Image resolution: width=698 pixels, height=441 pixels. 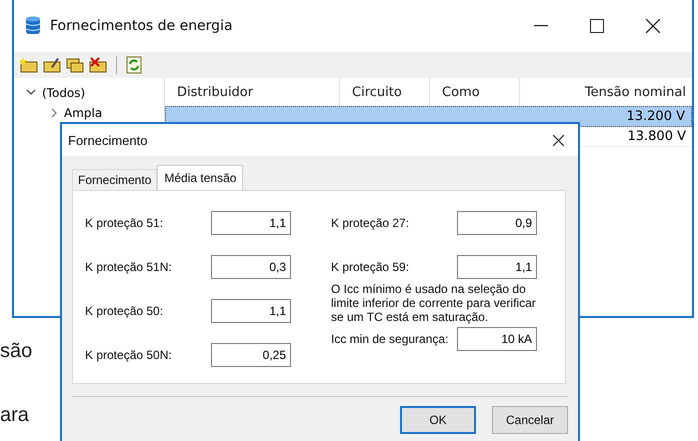 What do you see at coordinates (108, 140) in the screenshot?
I see `dialog-title: Fornecimento` at bounding box center [108, 140].